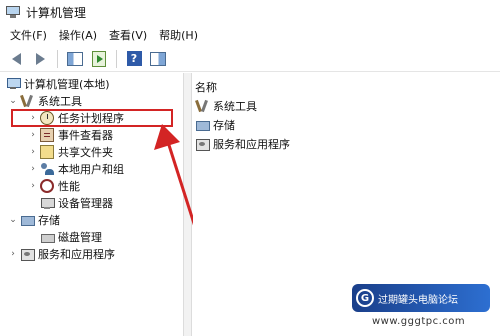 This screenshot has width=500, height=336. I want to click on tree-item-disk-management: 磁盘管理, so click(71, 236).